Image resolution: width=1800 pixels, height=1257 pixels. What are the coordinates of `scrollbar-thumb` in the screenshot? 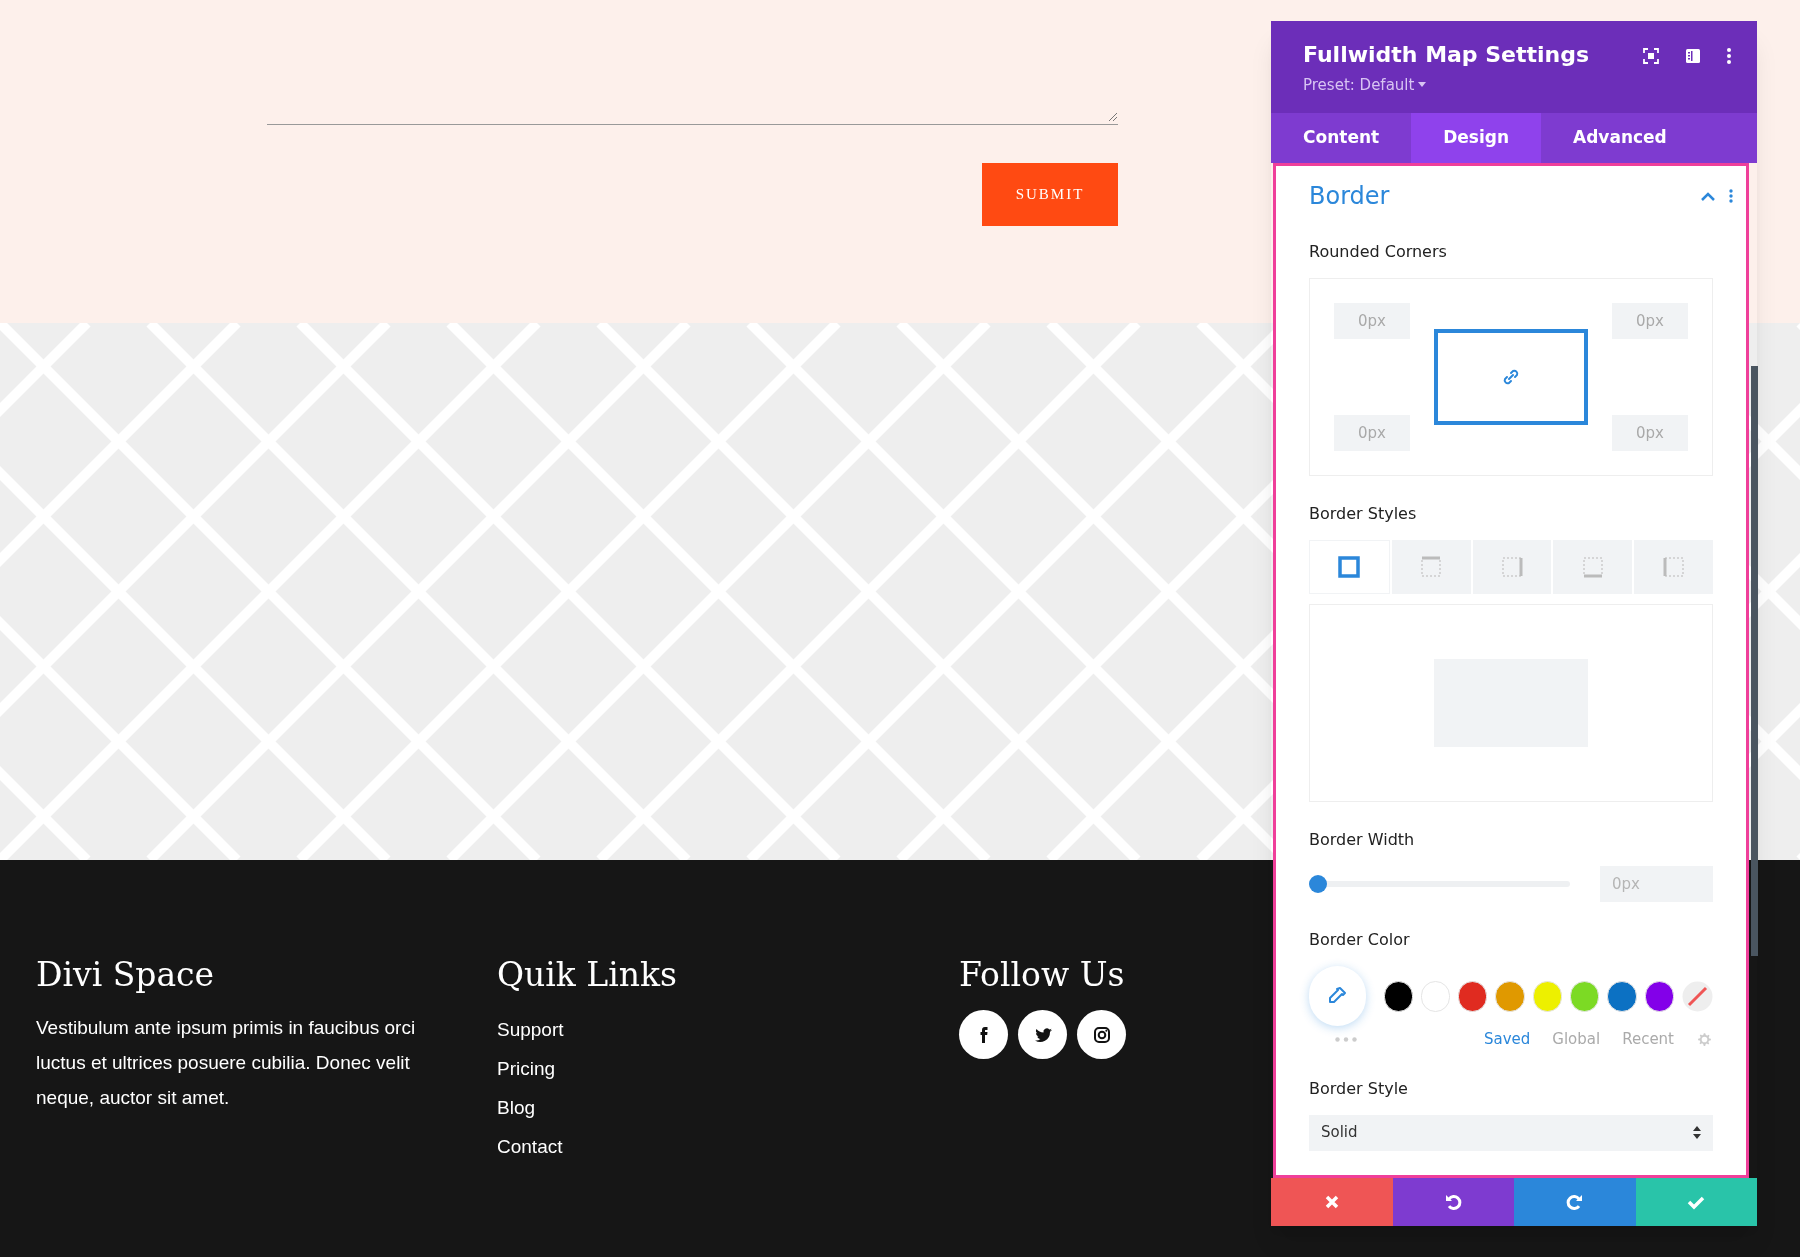 It's located at (1754, 661).